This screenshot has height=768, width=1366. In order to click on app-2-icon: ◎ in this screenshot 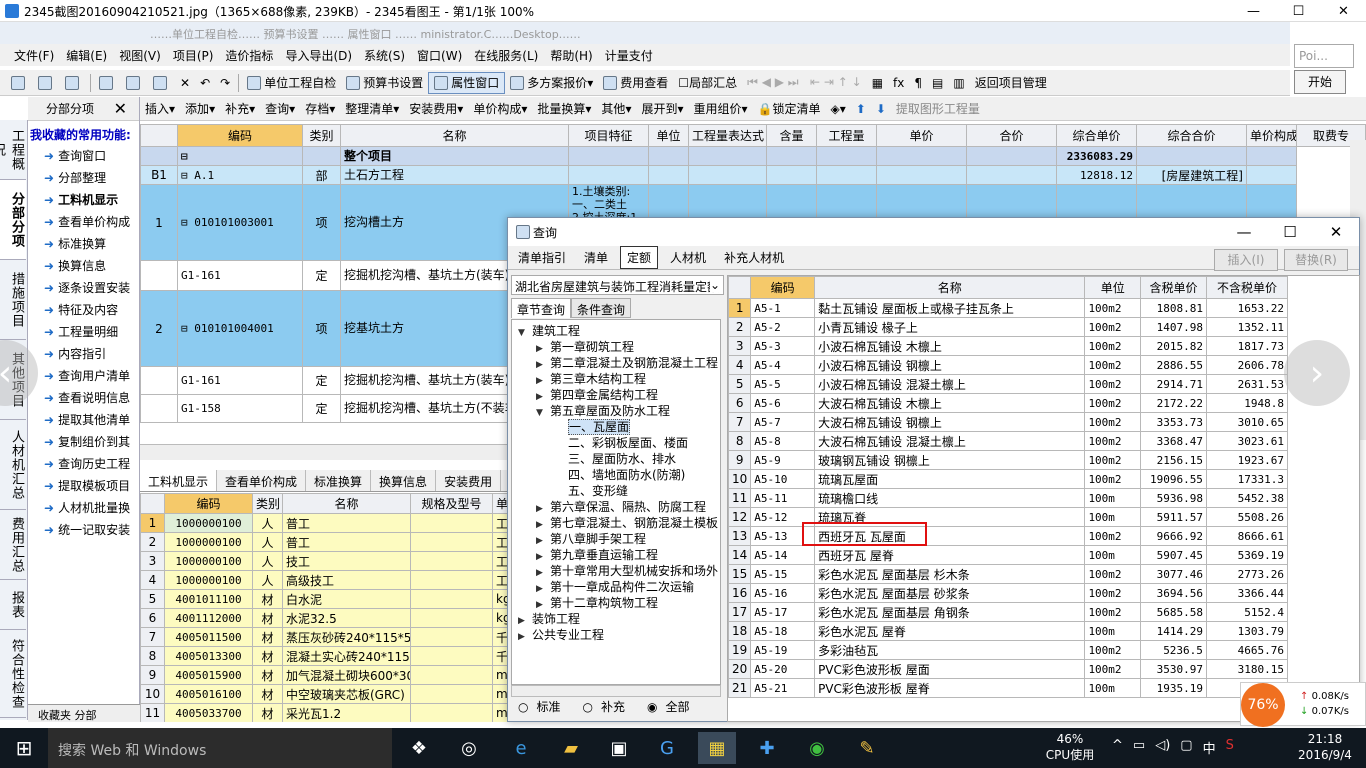, I will do `click(469, 748)`.